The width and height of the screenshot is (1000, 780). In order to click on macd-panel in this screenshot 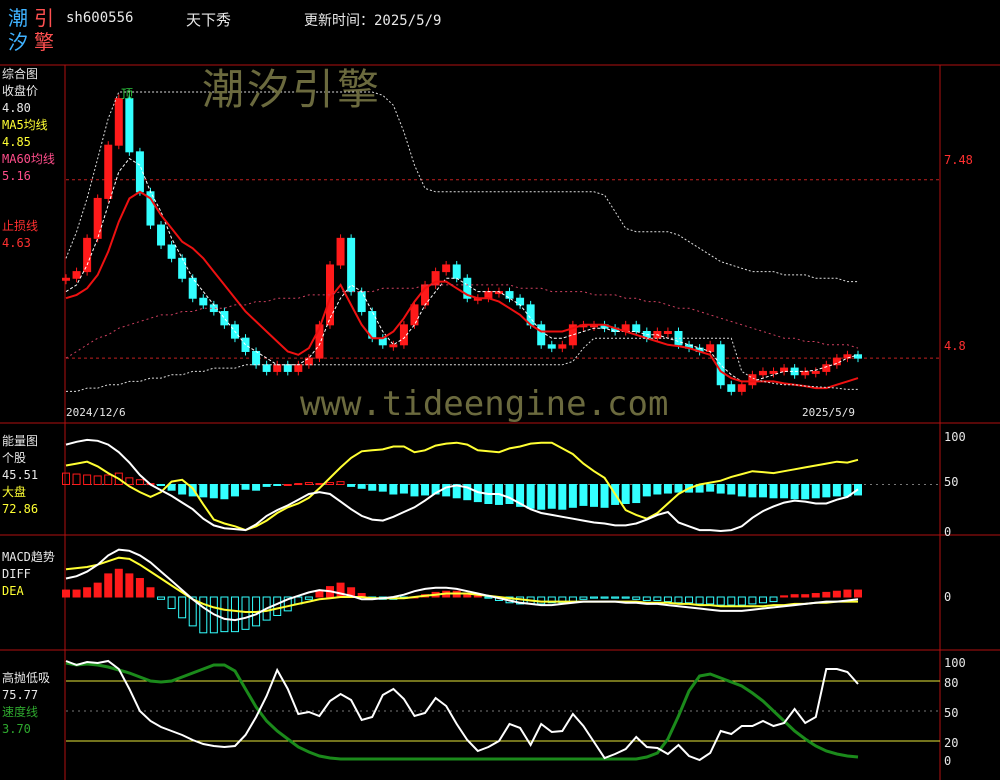, I will do `click(462, 591)`.